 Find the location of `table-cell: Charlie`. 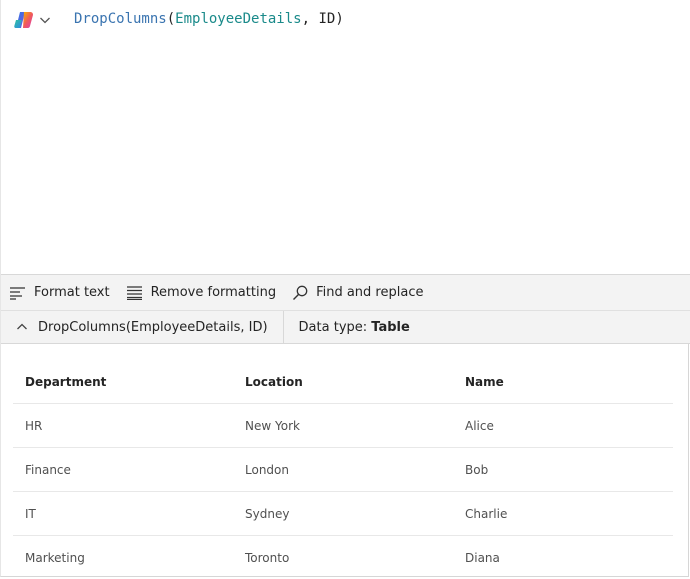

table-cell: Charlie is located at coordinates (486, 513).